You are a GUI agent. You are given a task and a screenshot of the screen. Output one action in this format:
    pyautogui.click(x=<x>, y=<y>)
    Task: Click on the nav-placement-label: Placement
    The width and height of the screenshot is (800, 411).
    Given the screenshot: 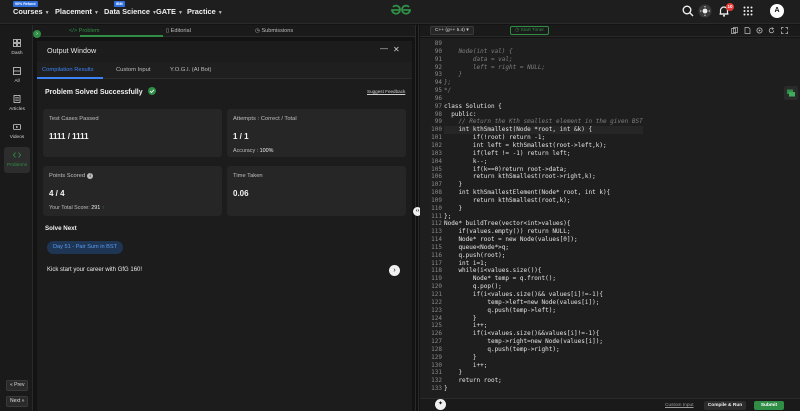 What is the action you would take?
    pyautogui.click(x=73, y=11)
    